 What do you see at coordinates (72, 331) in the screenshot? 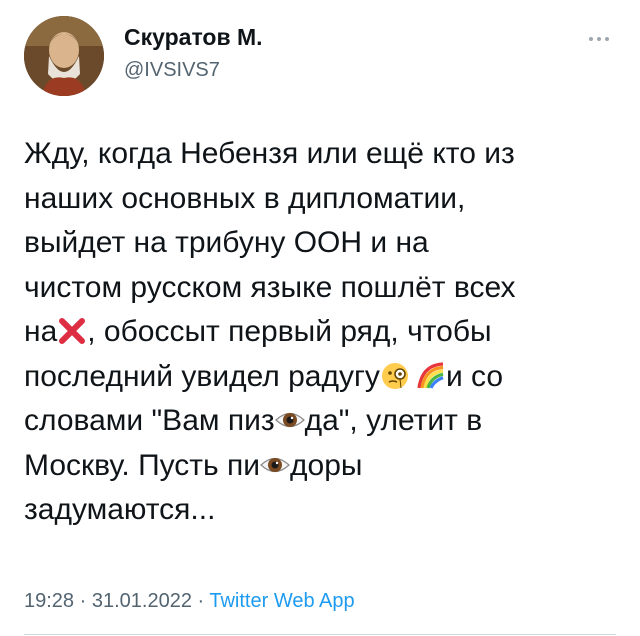
I see `cross-mark-icon` at bounding box center [72, 331].